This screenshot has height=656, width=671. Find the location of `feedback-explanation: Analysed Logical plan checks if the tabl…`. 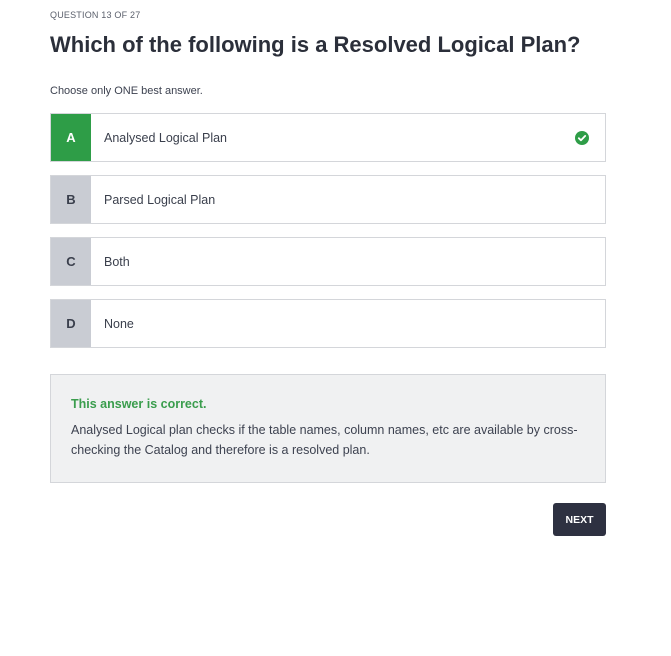

feedback-explanation: Analysed Logical plan checks if the tabl… is located at coordinates (324, 440).